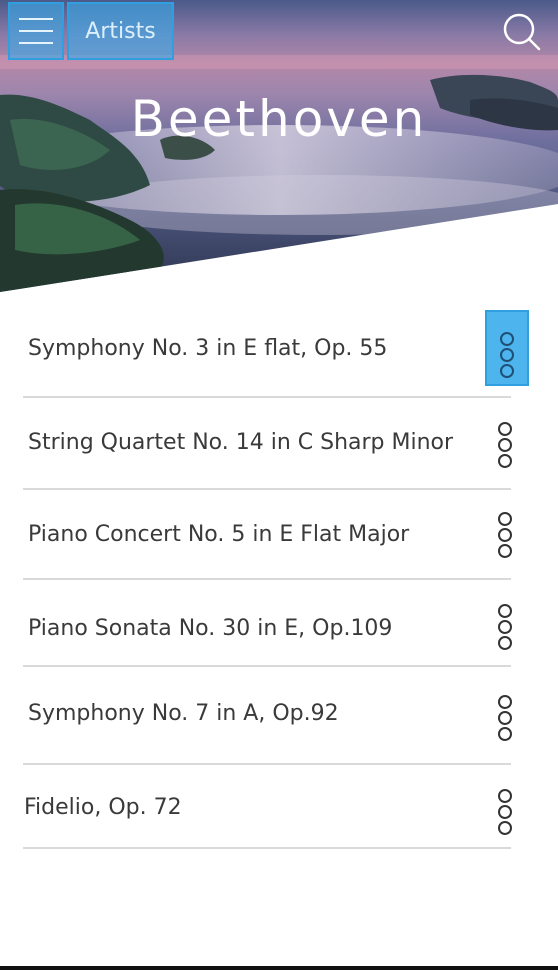 The width and height of the screenshot is (558, 970). Describe the element at coordinates (267, 848) in the screenshot. I see `divider` at that location.